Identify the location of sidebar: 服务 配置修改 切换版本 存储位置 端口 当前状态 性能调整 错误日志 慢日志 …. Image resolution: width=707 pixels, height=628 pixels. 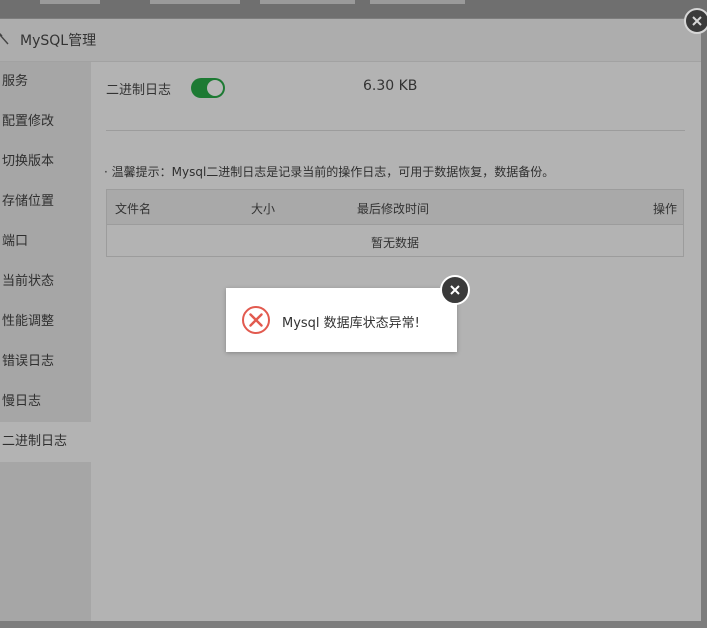
(45, 341).